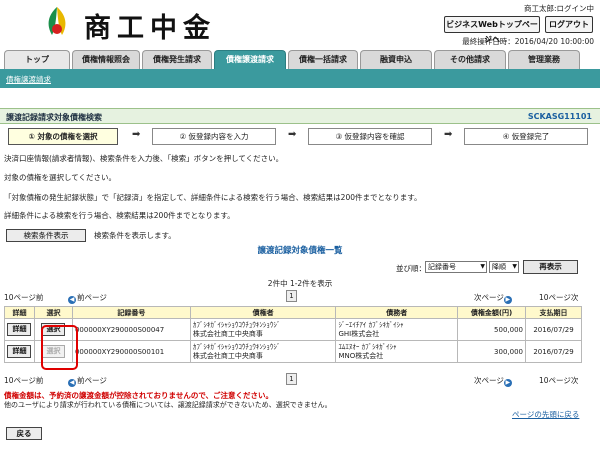  I want to click on step-1: ① 対象の債権を選択, so click(63, 136).